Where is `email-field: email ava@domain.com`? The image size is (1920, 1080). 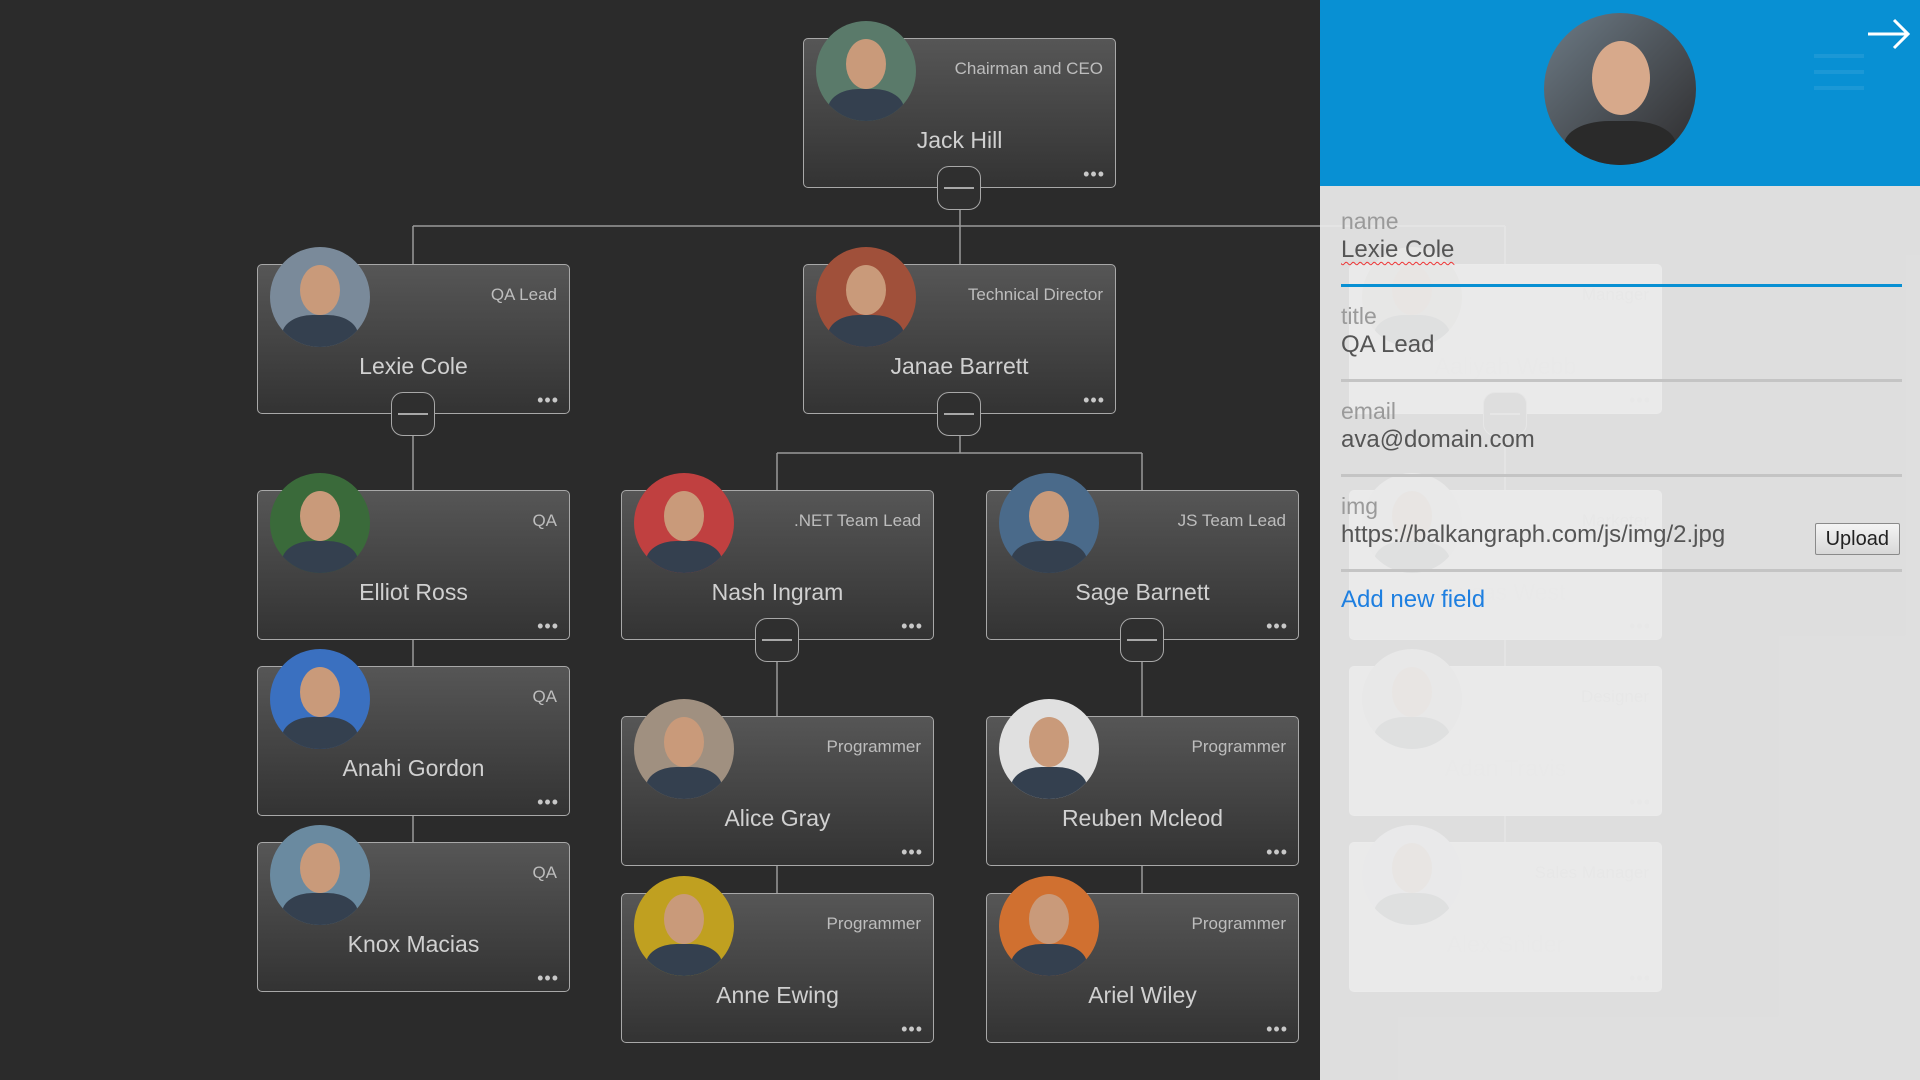 email-field: email ava@domain.com is located at coordinates (1621, 437).